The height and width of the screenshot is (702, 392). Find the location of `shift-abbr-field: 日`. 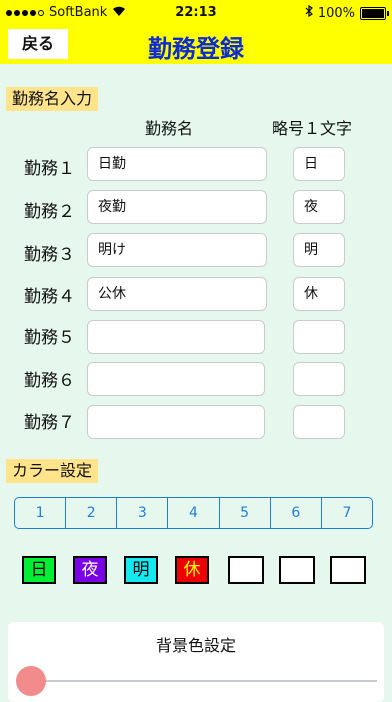

shift-abbr-field: 日 is located at coordinates (319, 164).